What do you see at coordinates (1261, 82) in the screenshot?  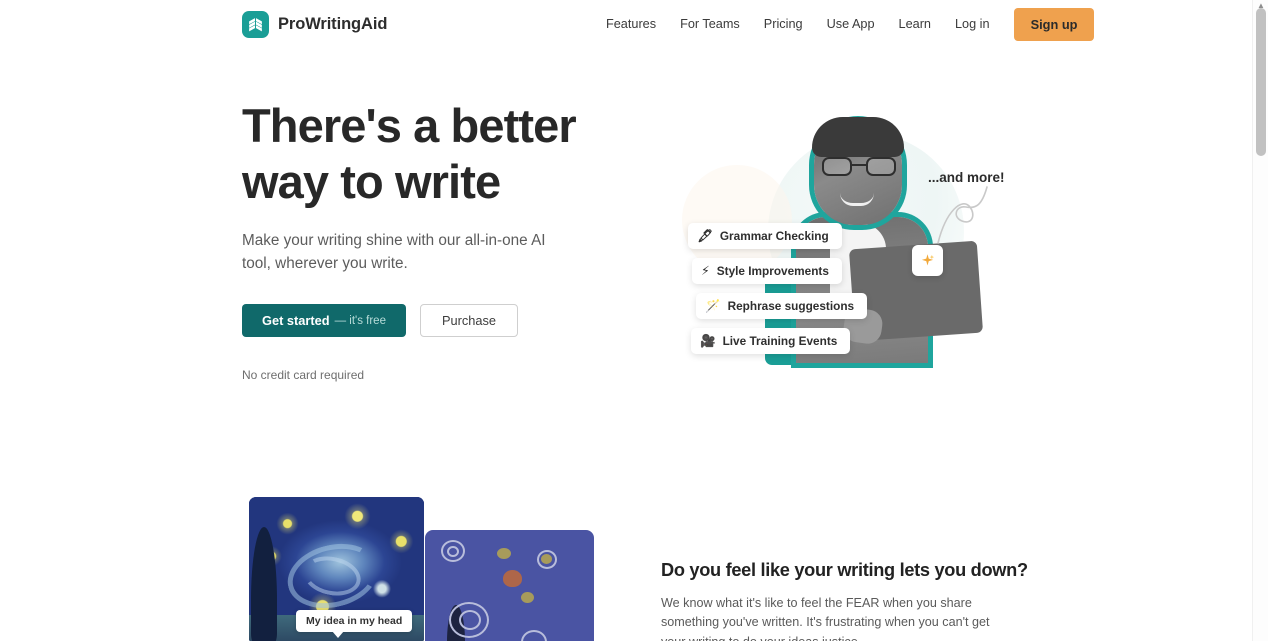 I see `scrollbar-thumb` at bounding box center [1261, 82].